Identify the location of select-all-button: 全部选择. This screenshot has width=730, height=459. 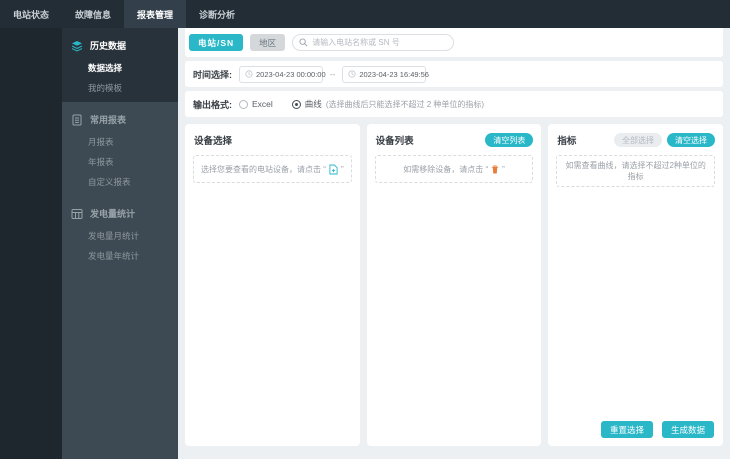
(638, 140).